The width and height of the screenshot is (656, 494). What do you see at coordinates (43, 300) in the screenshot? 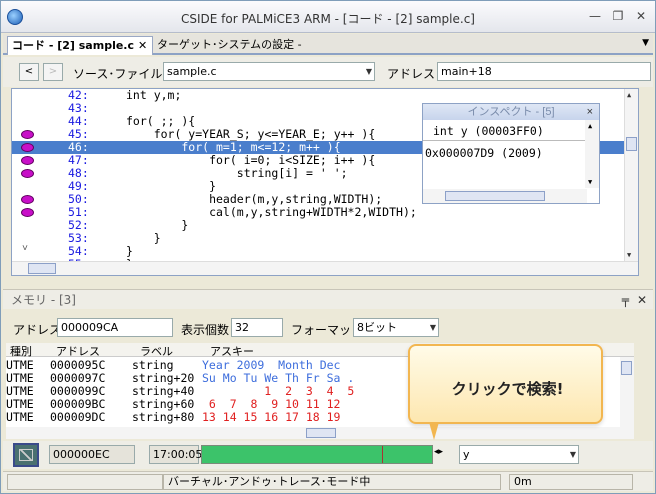
I see `memory-title: メモリ - [3]` at bounding box center [43, 300].